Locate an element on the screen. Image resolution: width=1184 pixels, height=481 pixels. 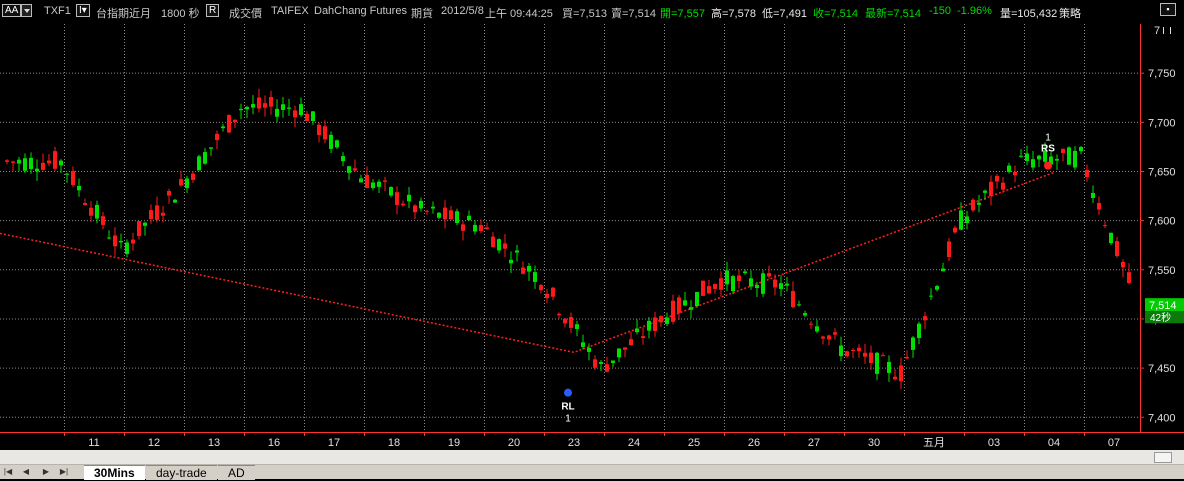
sell-signal-icon is located at coordinates (1048, 165).